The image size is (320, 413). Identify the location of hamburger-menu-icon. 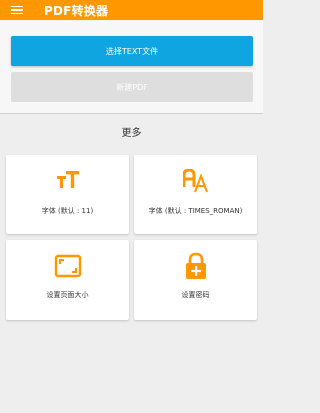
(17, 10).